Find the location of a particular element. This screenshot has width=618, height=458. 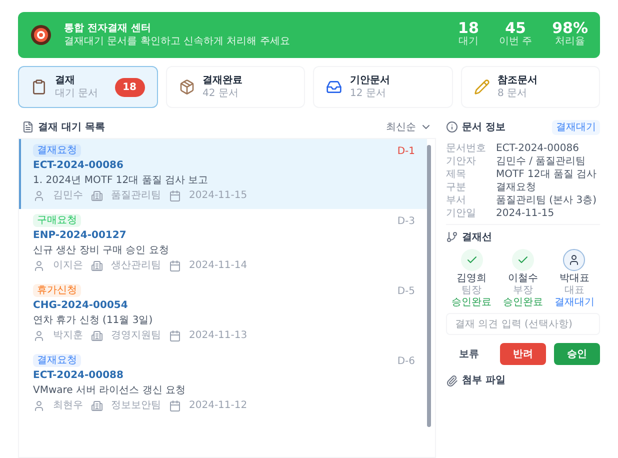

stat-label: 처리율 is located at coordinates (570, 42).